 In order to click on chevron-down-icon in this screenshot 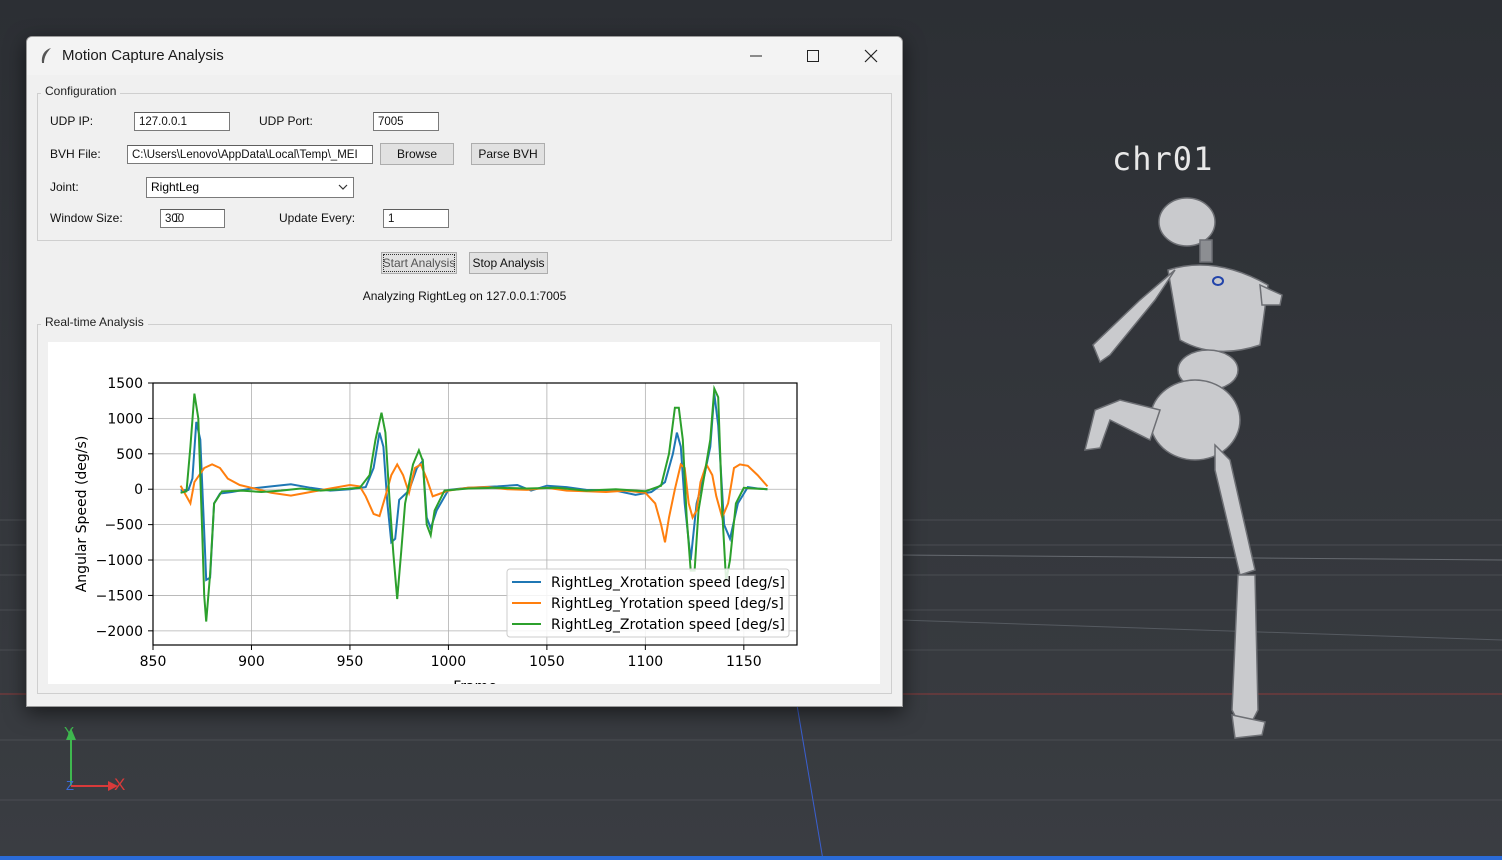, I will do `click(343, 187)`.